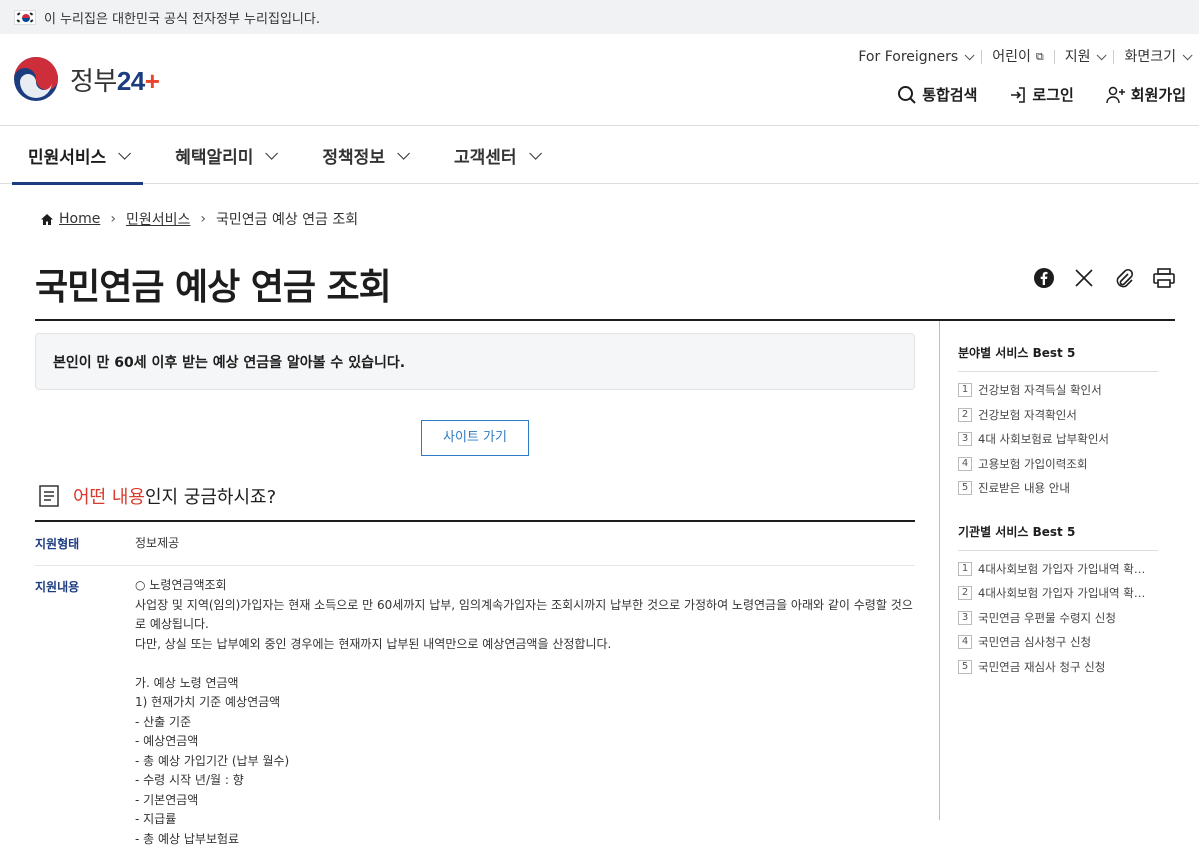 This screenshot has width=1199, height=849. Describe the element at coordinates (525, 723) in the screenshot. I see `content-line: - 산출 기준` at that location.